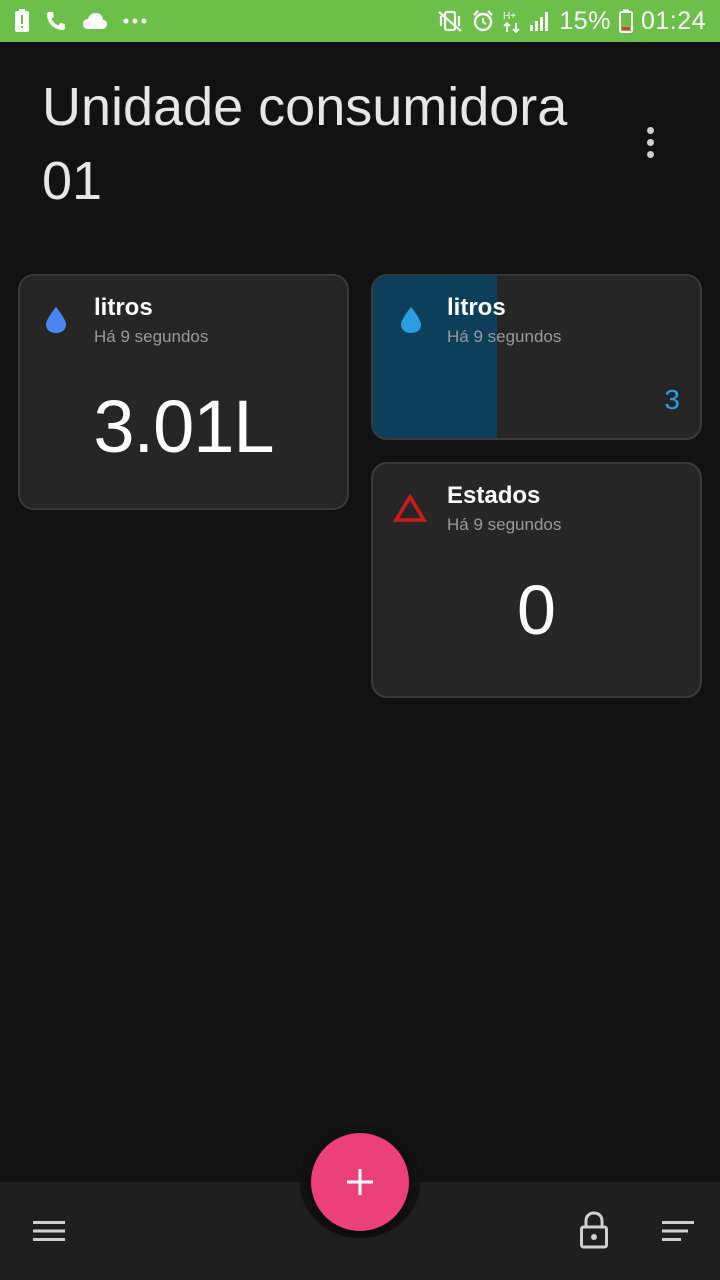 This screenshot has width=720, height=1280. I want to click on add-button, so click(360, 1182).